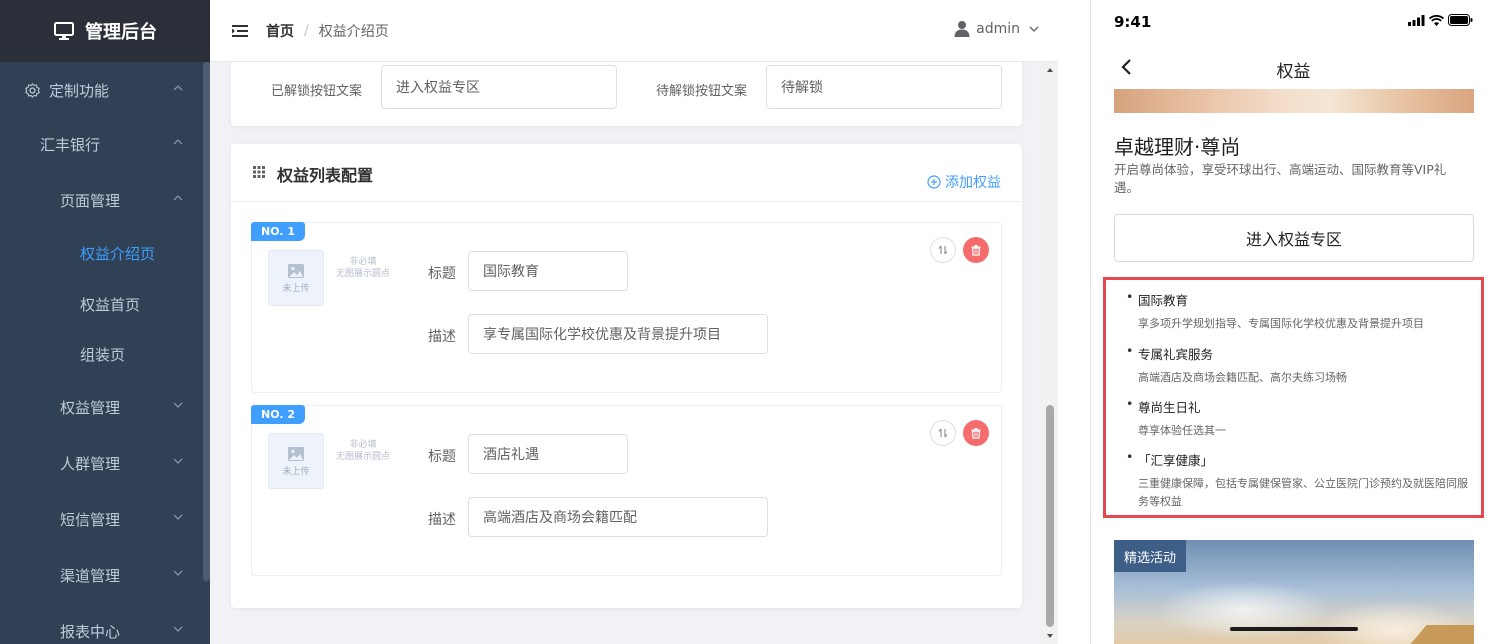  What do you see at coordinates (1244, 610) in the screenshot?
I see `cloud-graphic` at bounding box center [1244, 610].